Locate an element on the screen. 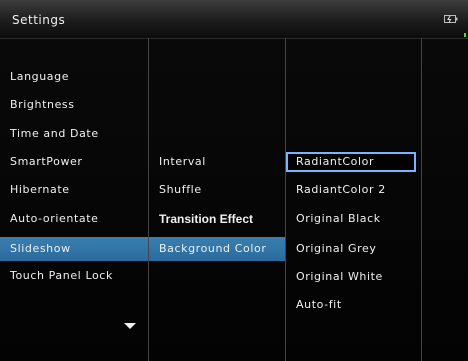 The height and width of the screenshot is (361, 468). option-auto-fit: Auto-fit is located at coordinates (357, 305).